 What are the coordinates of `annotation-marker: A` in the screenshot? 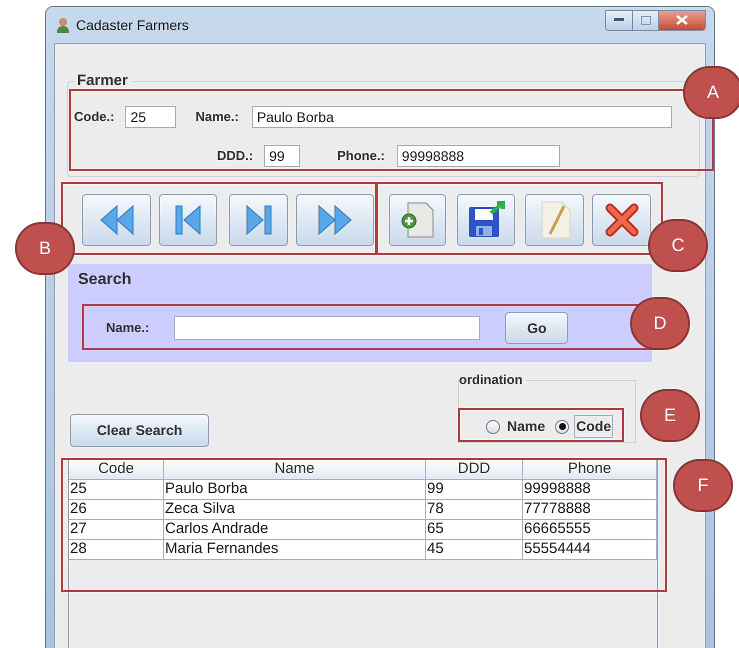 It's located at (711, 92).